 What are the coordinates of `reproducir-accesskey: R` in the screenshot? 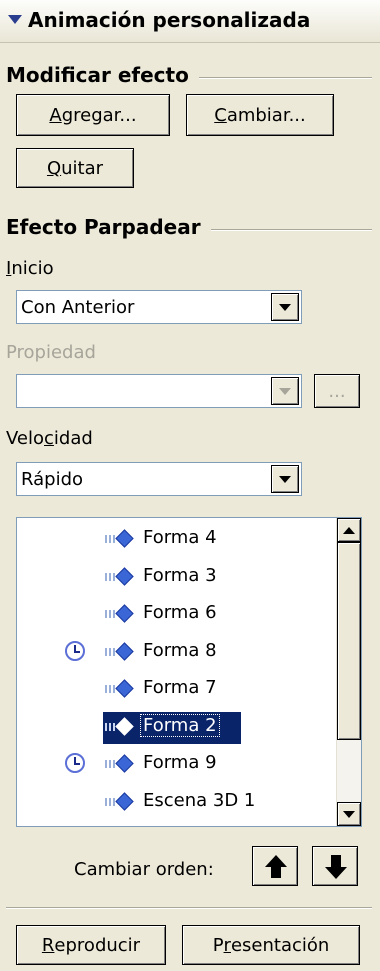 It's located at (48, 945).